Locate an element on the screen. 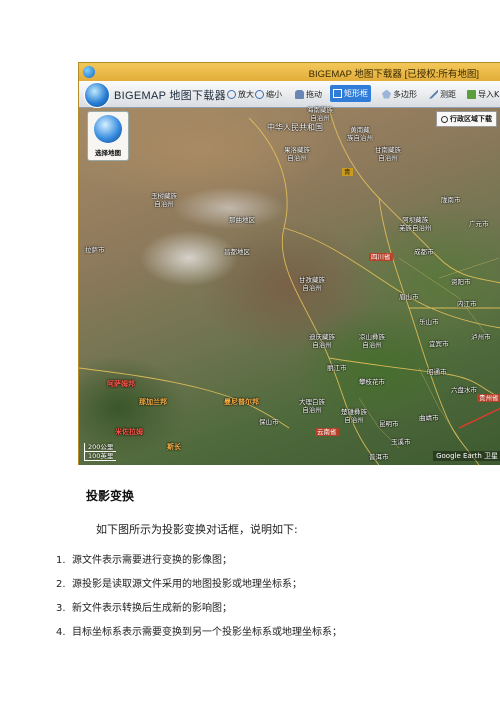 This screenshot has height=706, width=500. admin-region-download-button: 行政区域下载 is located at coordinates (466, 119).